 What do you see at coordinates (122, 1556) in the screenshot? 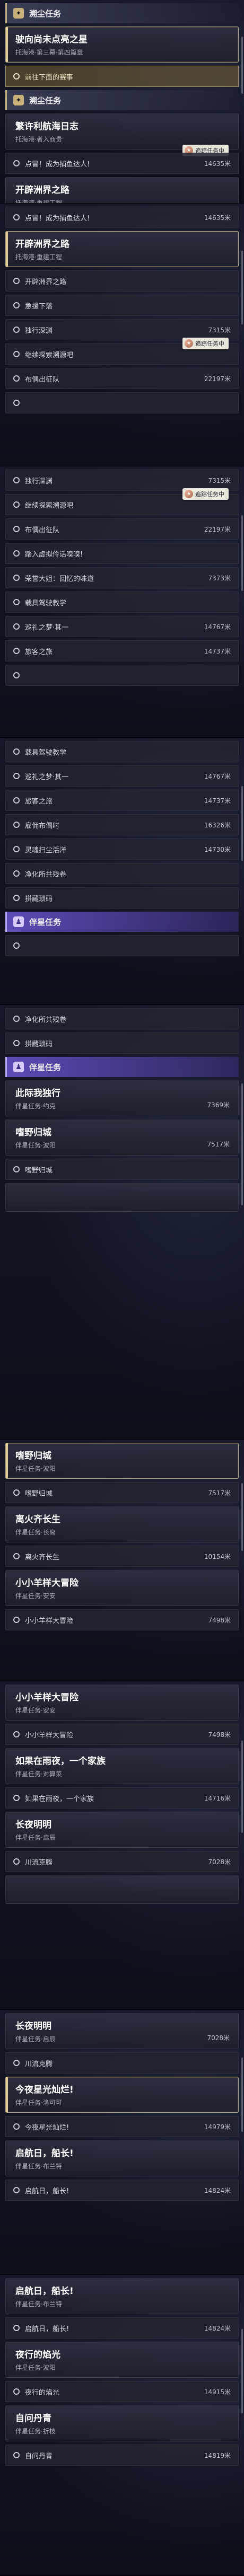
I see `objective-row: 离火齐长生 10154米` at bounding box center [122, 1556].